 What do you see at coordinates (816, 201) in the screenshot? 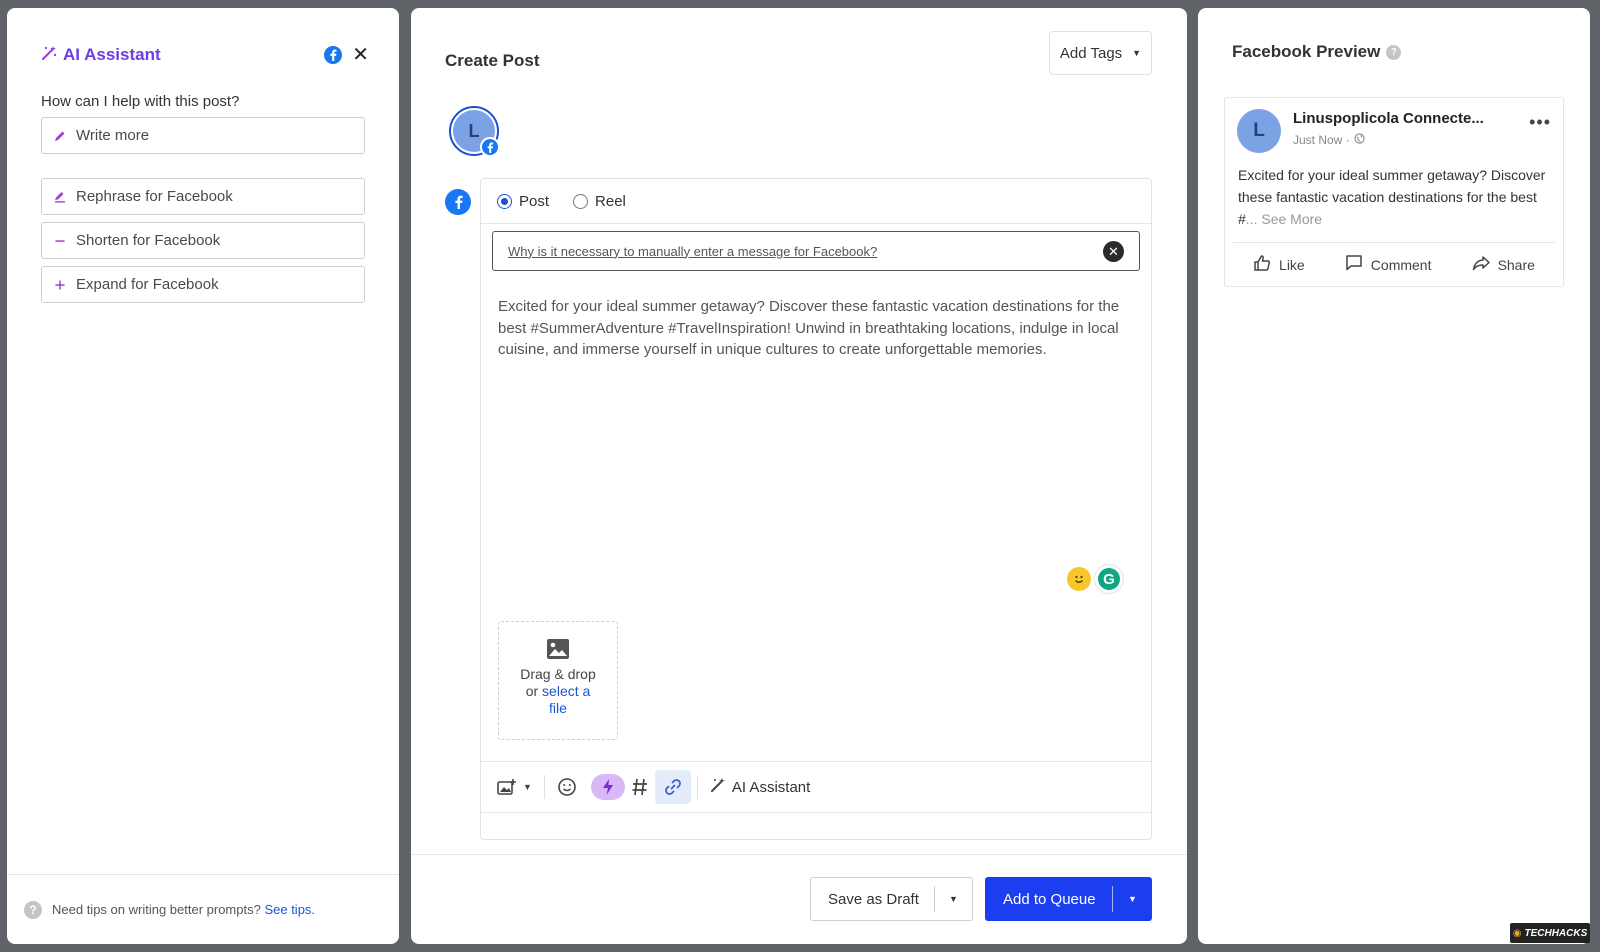
I see `post-type-selector: Post Reel` at bounding box center [816, 201].